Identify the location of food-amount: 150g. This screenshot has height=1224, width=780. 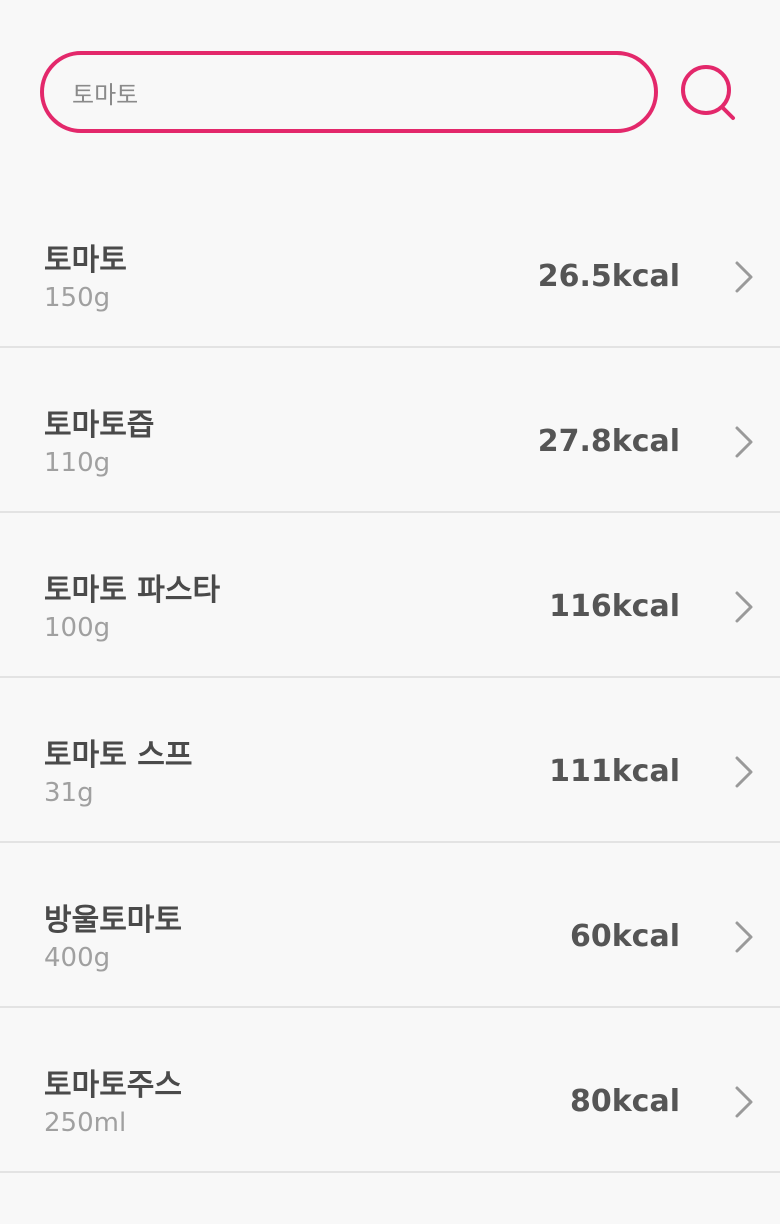
(77, 298).